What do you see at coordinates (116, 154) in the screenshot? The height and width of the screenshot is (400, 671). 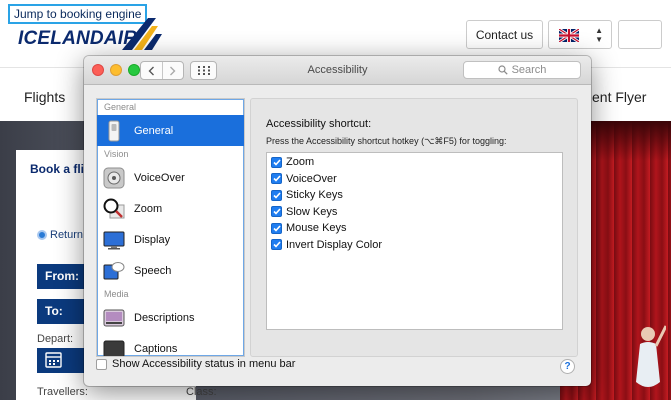 I see `sidebar-section-vision: Vision` at bounding box center [116, 154].